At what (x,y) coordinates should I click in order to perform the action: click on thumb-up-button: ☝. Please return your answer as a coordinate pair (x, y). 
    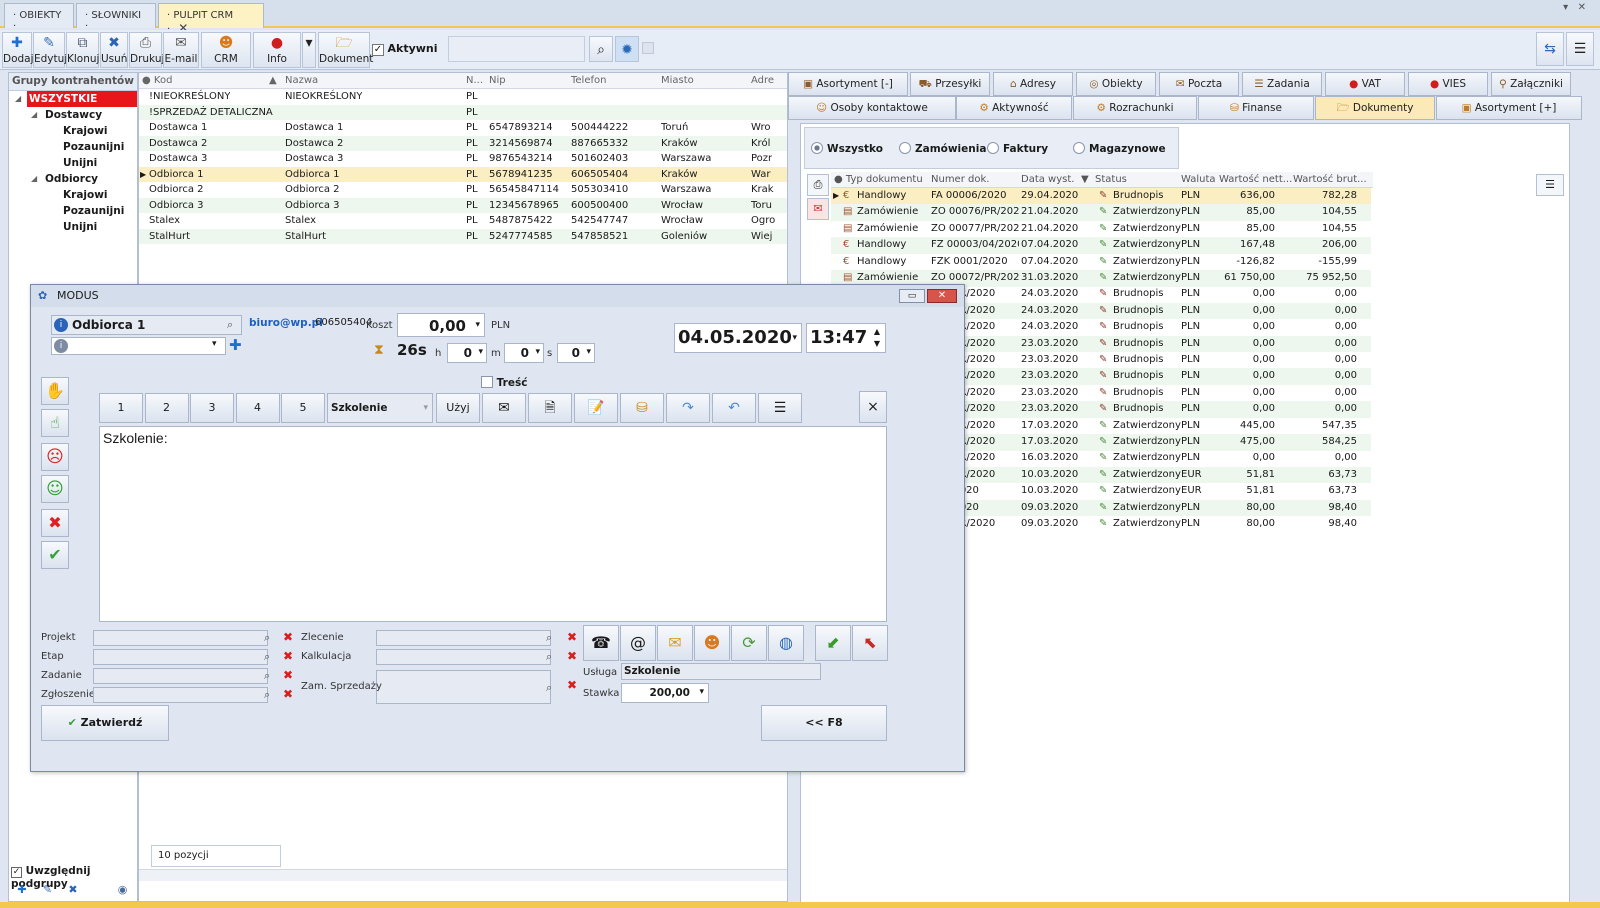
    Looking at the image, I should click on (55, 423).